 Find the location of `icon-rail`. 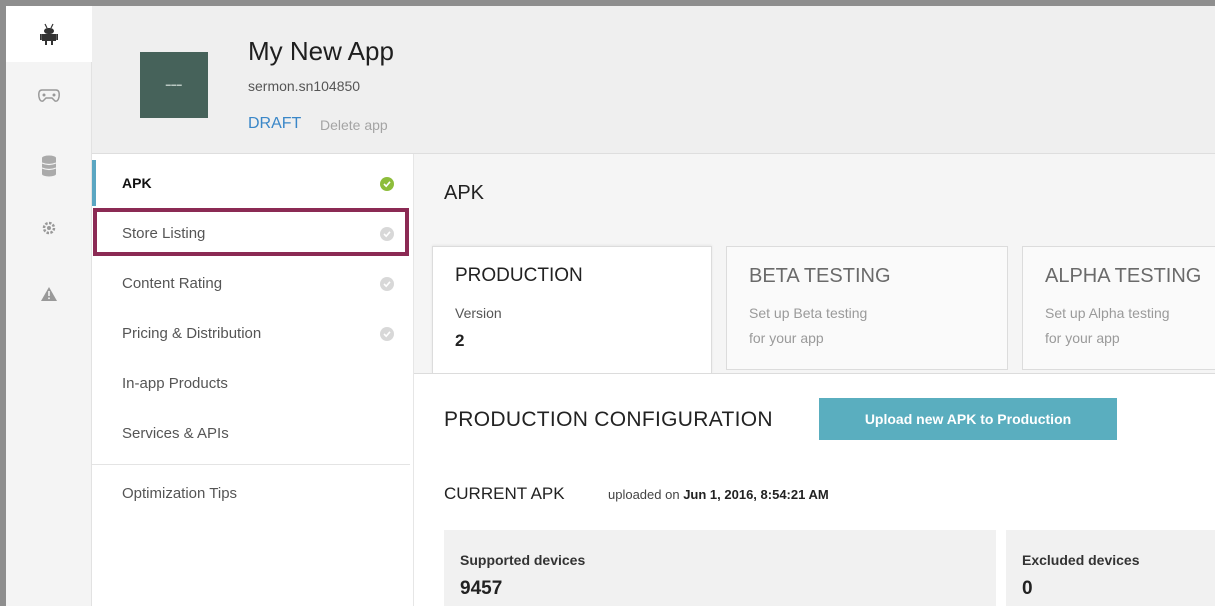

icon-rail is located at coordinates (49, 306).